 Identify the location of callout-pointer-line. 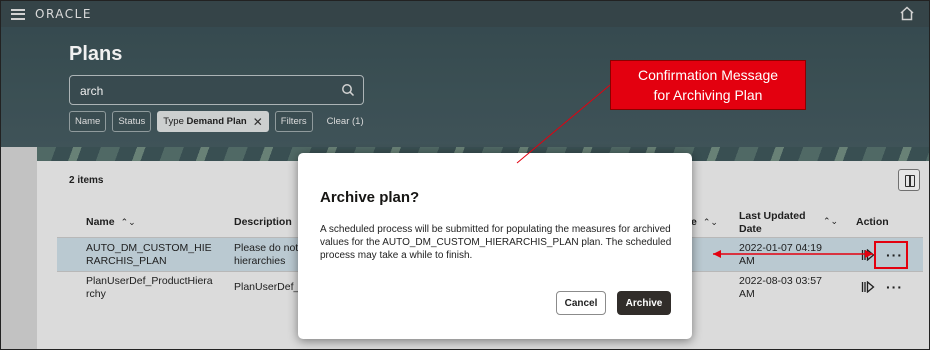
(563, 124).